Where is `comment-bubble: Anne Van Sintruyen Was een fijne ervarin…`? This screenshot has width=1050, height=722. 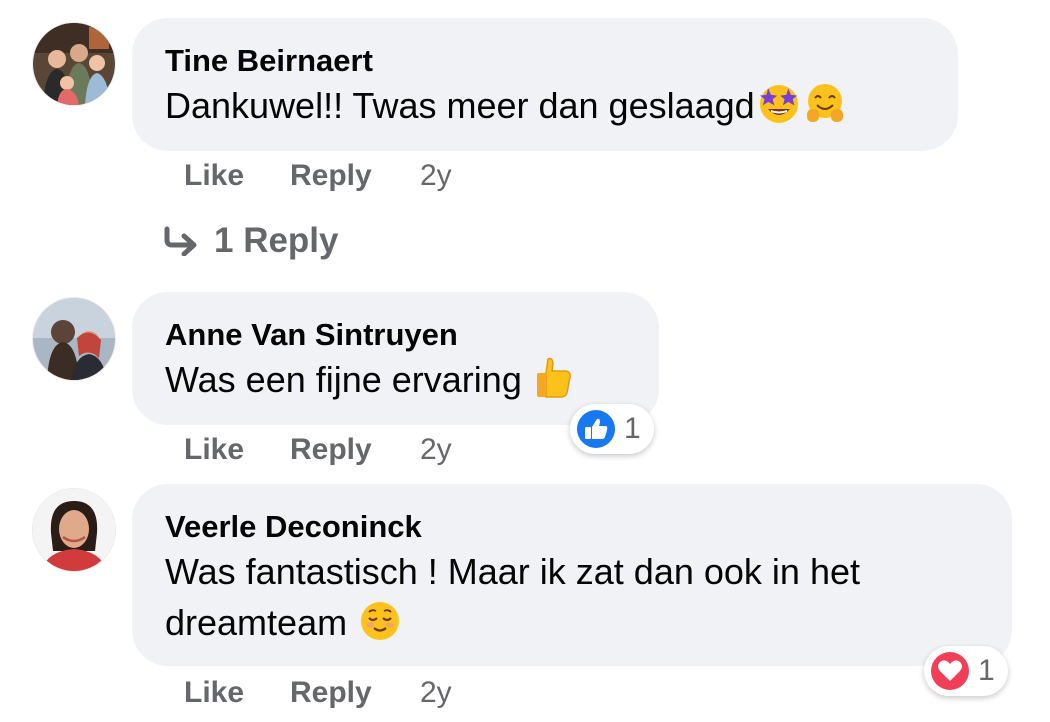 comment-bubble: Anne Van Sintruyen Was een fijne ervarin… is located at coordinates (395, 358).